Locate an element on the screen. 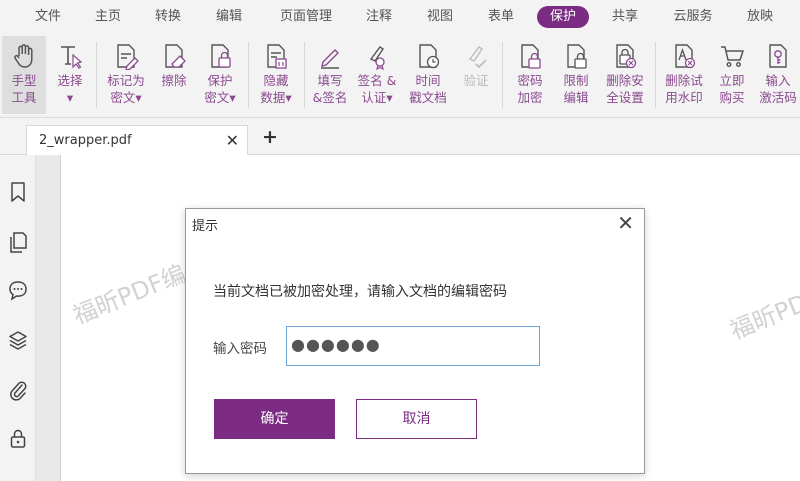 The height and width of the screenshot is (481, 800). restrict-edit-icon is located at coordinates (577, 56).